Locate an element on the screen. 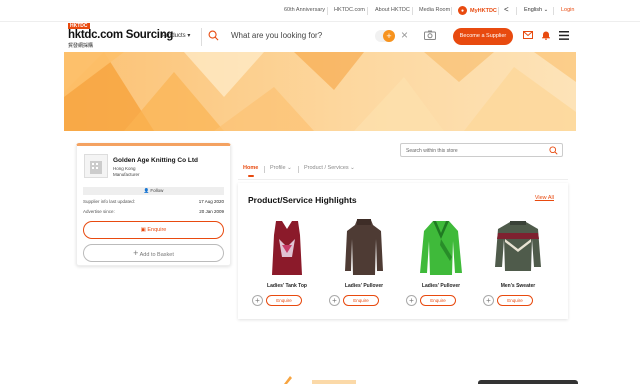 This screenshot has height=384, width=640. product-card: Men's Sweater + Enquire is located at coordinates (518, 264).